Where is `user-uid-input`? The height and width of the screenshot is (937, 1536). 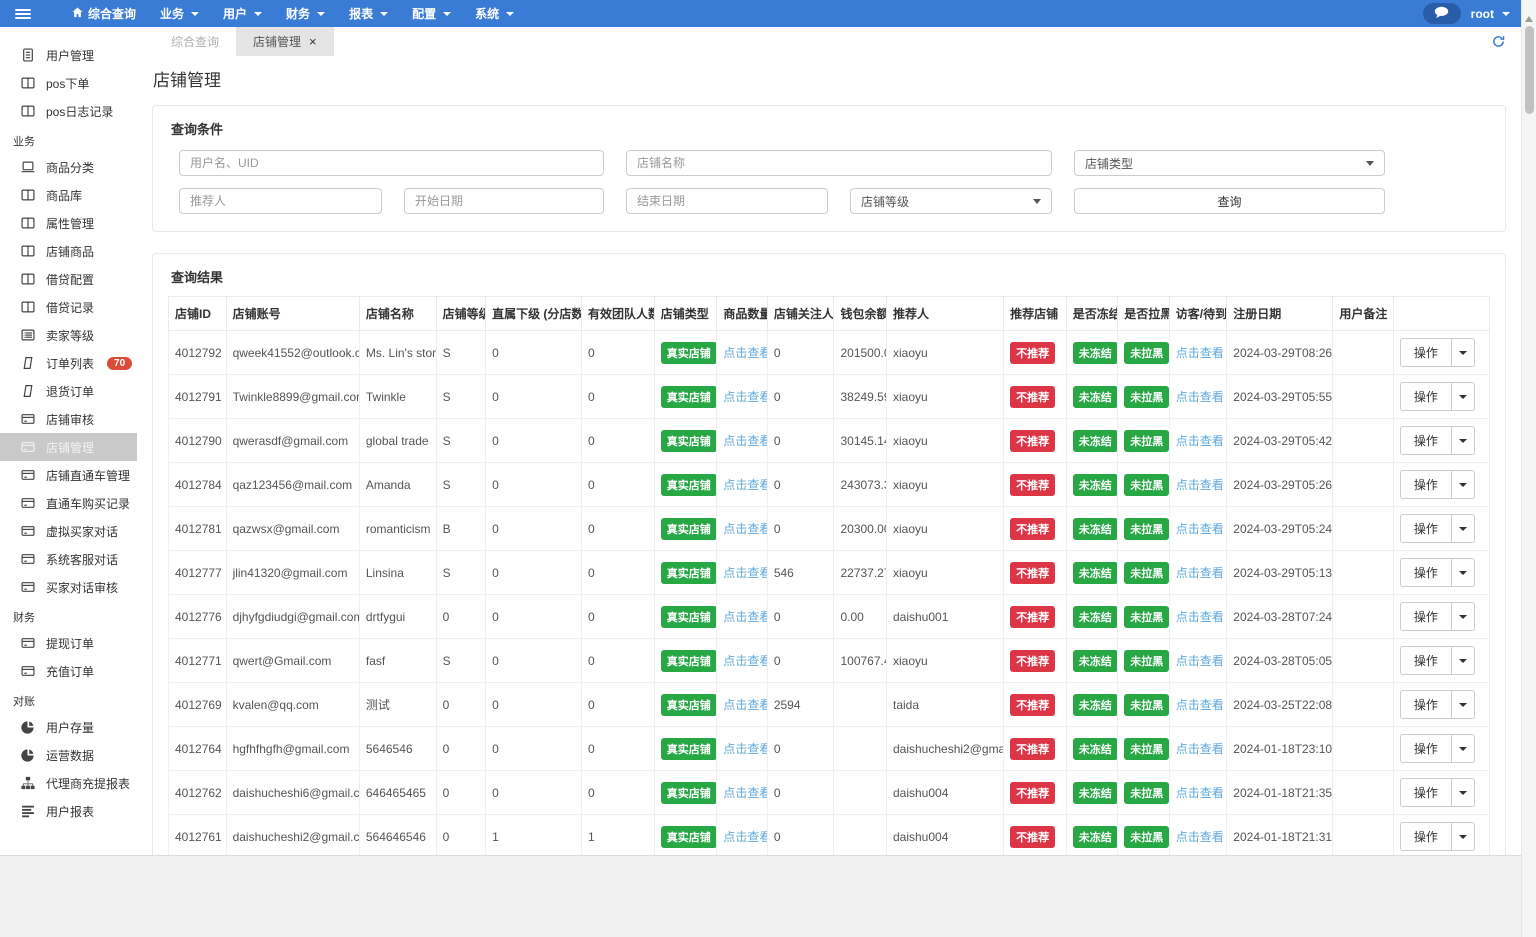 user-uid-input is located at coordinates (391, 163).